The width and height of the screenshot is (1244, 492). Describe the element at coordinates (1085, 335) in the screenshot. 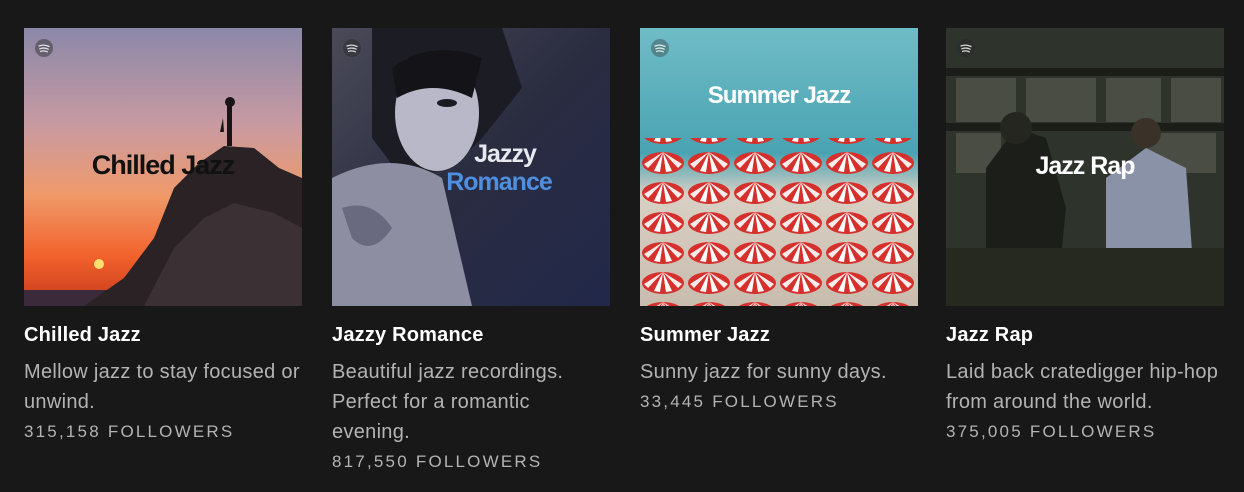

I see `playlist-title: Jazz Rap` at that location.